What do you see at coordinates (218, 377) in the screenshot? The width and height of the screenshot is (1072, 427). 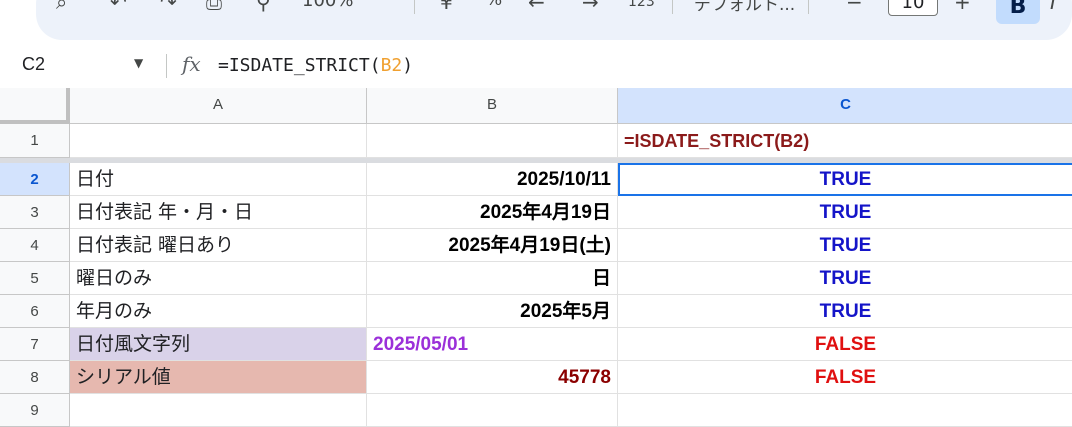 I see `cell-a8: シリアル値` at bounding box center [218, 377].